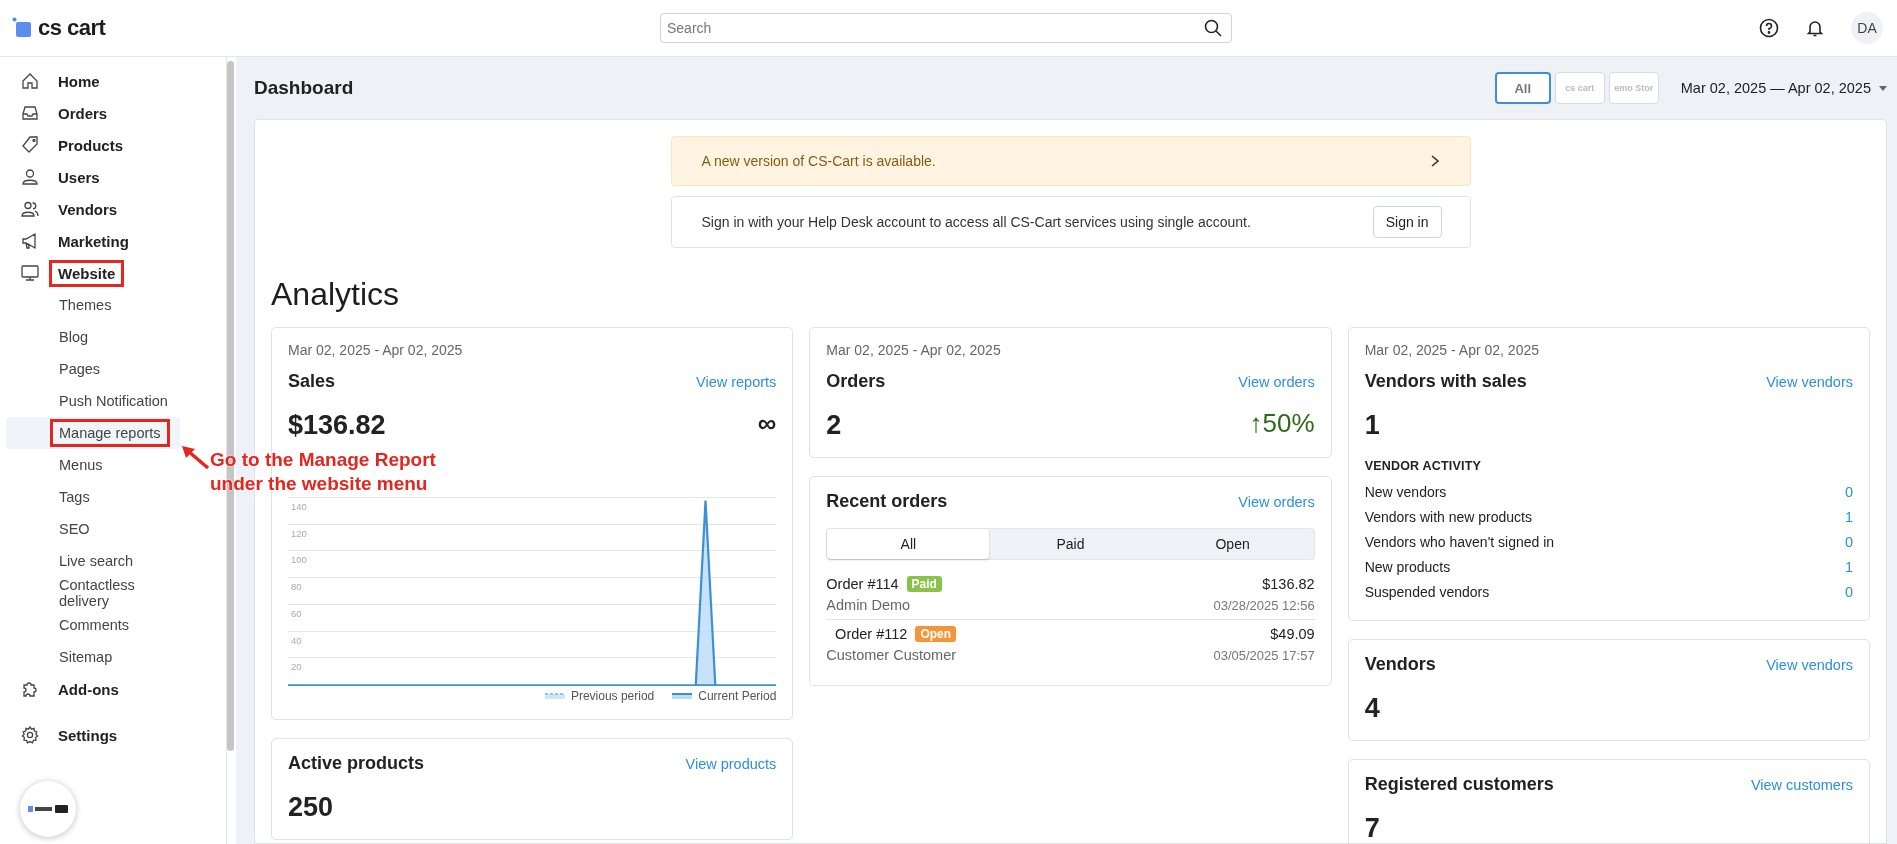 This screenshot has height=844, width=1897. Describe the element at coordinates (196, 458) in the screenshot. I see `annotation-arrow` at that location.